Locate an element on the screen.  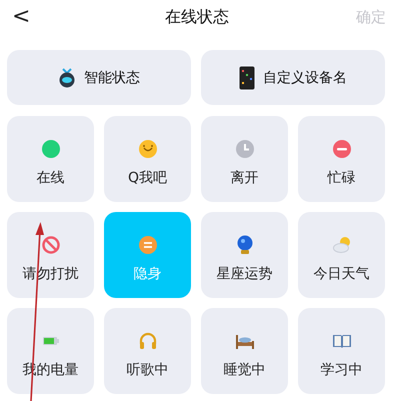
status-tile: 离开 is located at coordinates (244, 159).